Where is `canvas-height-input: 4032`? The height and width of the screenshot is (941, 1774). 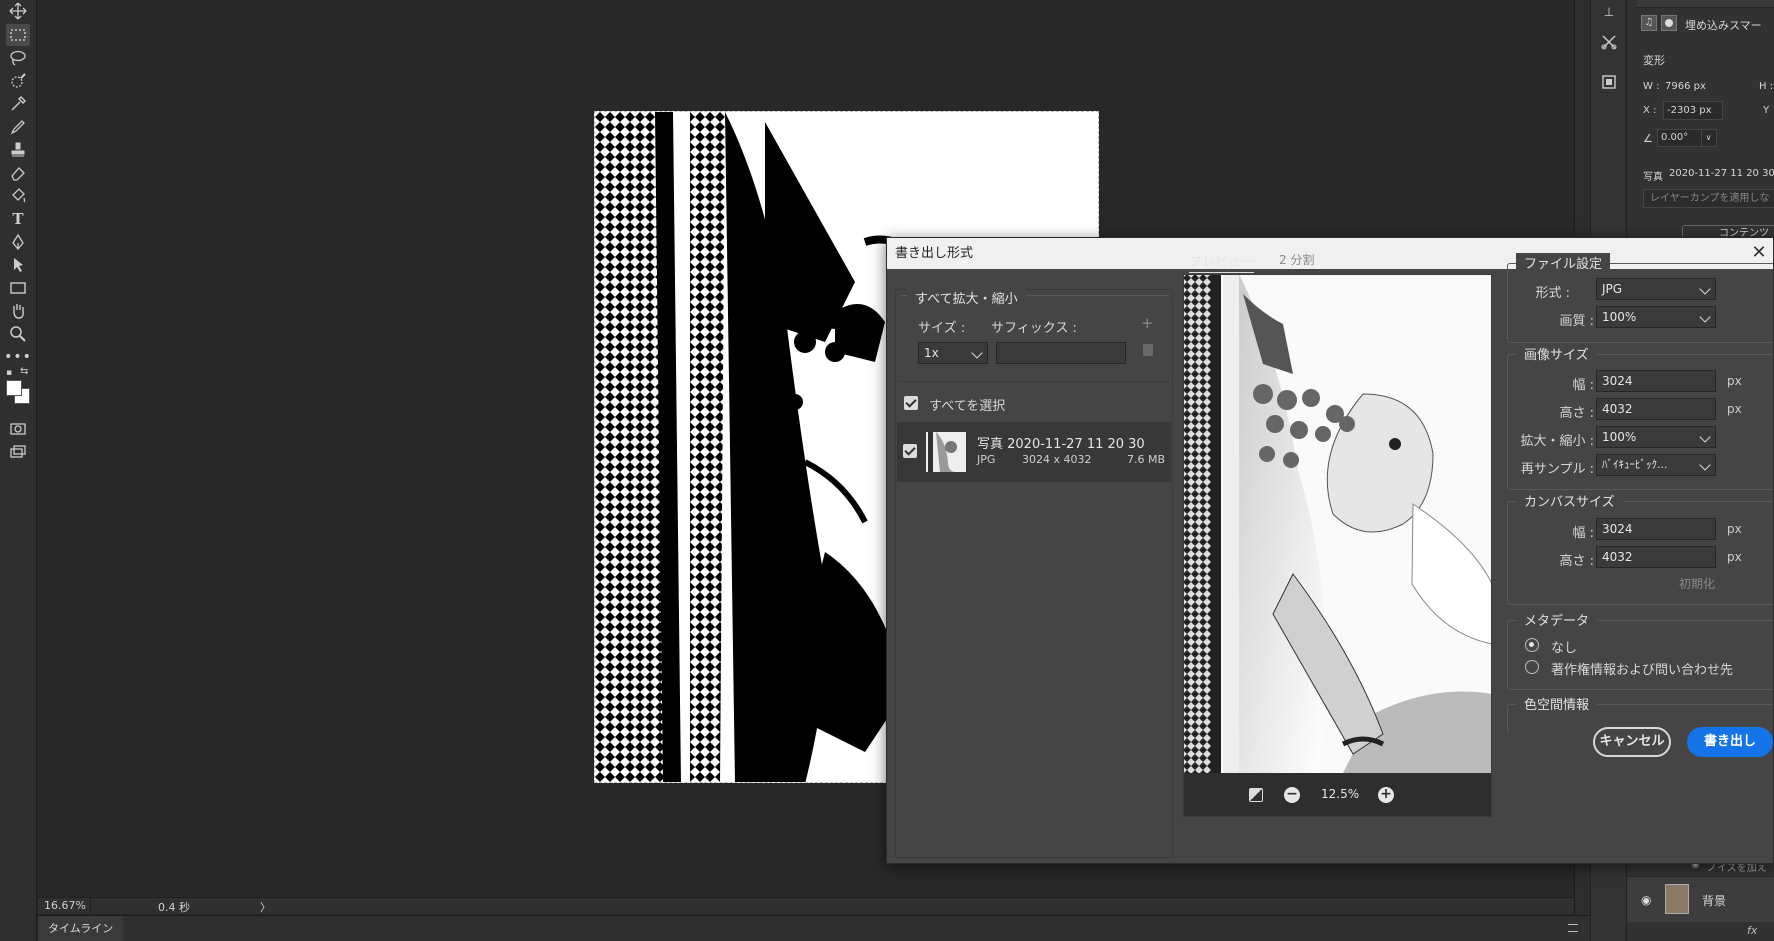
canvas-height-input: 4032 is located at coordinates (1656, 557).